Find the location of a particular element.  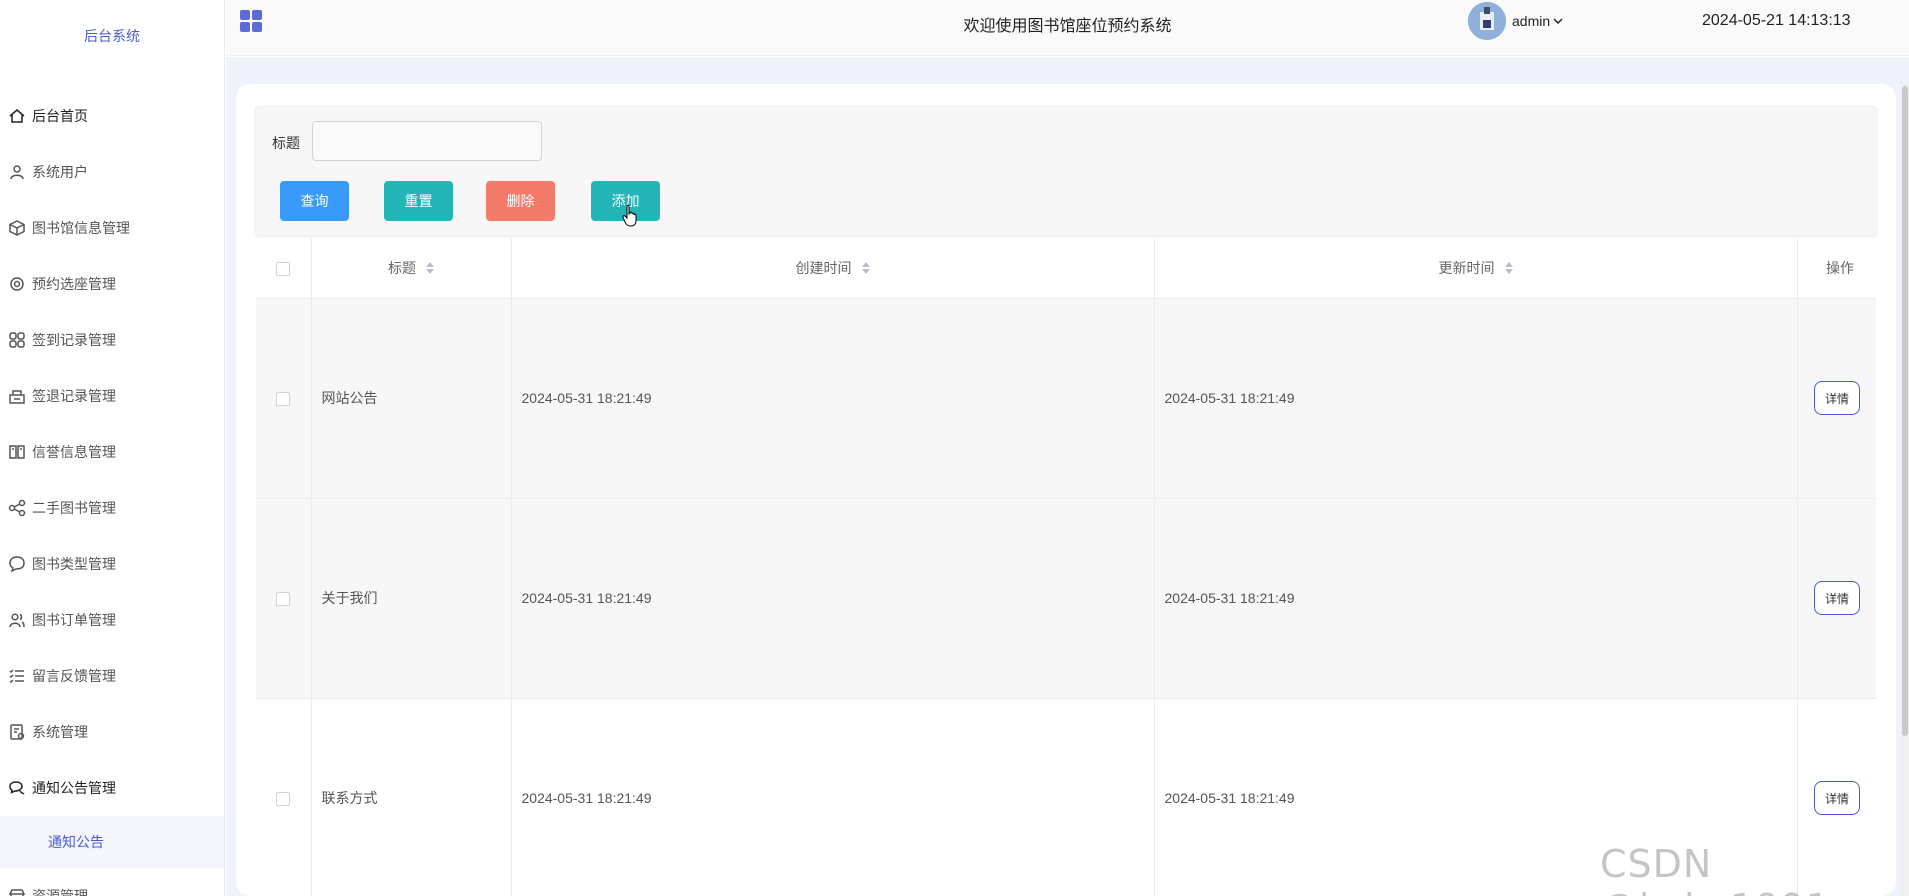

sidebar-item-checkout: 签退记录管理 is located at coordinates (112, 396).